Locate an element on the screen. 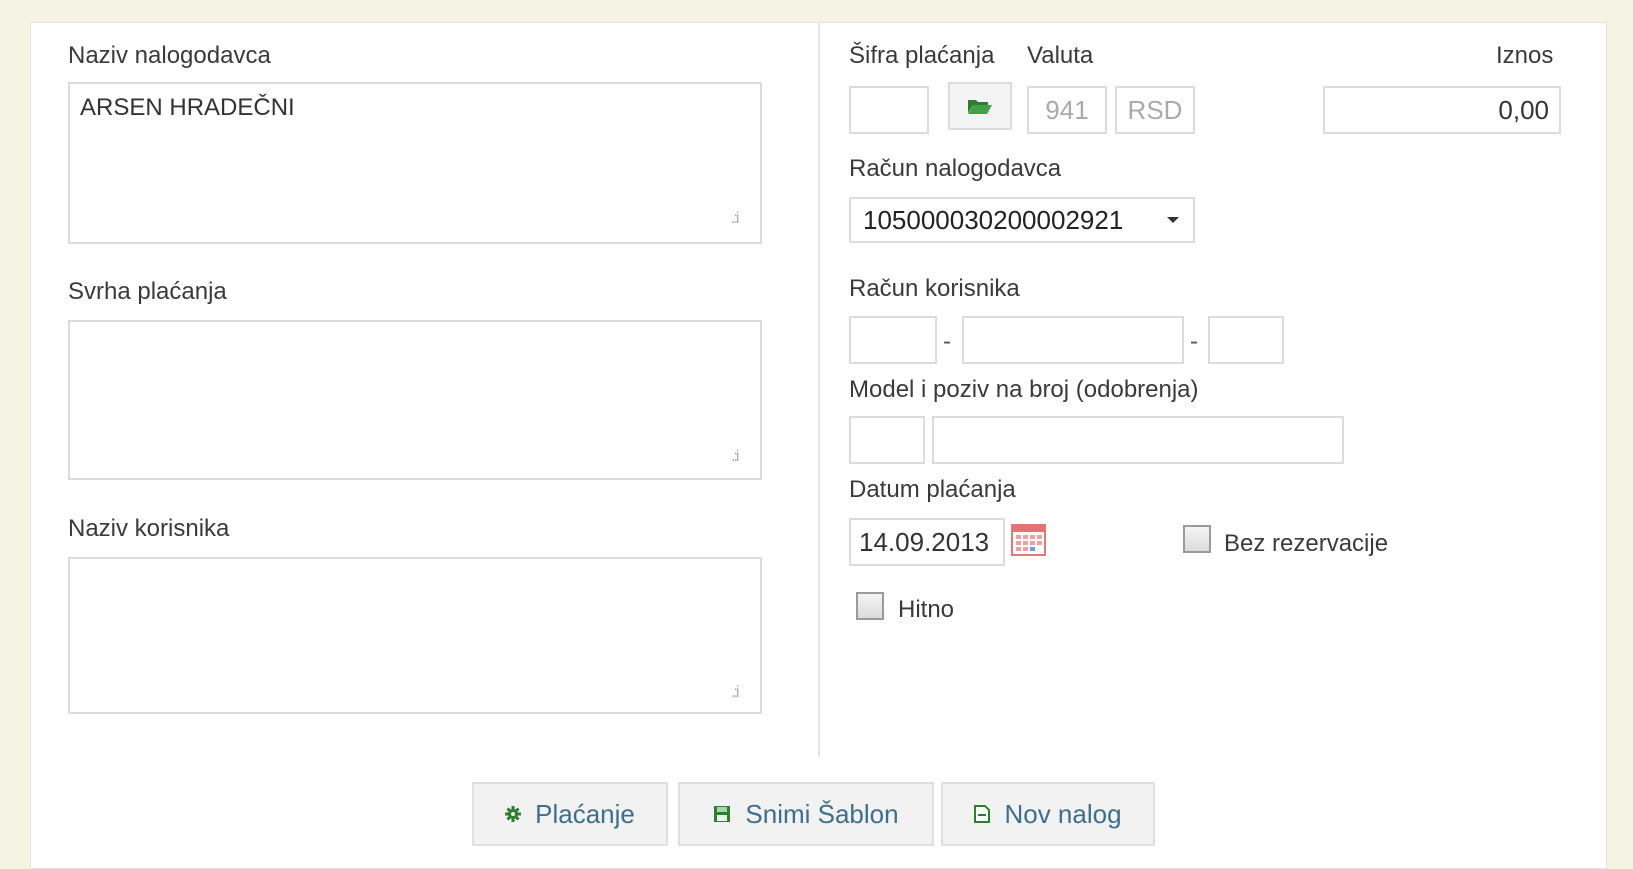 This screenshot has width=1633, height=869. payer-account-select: 105000030200002921 is located at coordinates (1022, 220).